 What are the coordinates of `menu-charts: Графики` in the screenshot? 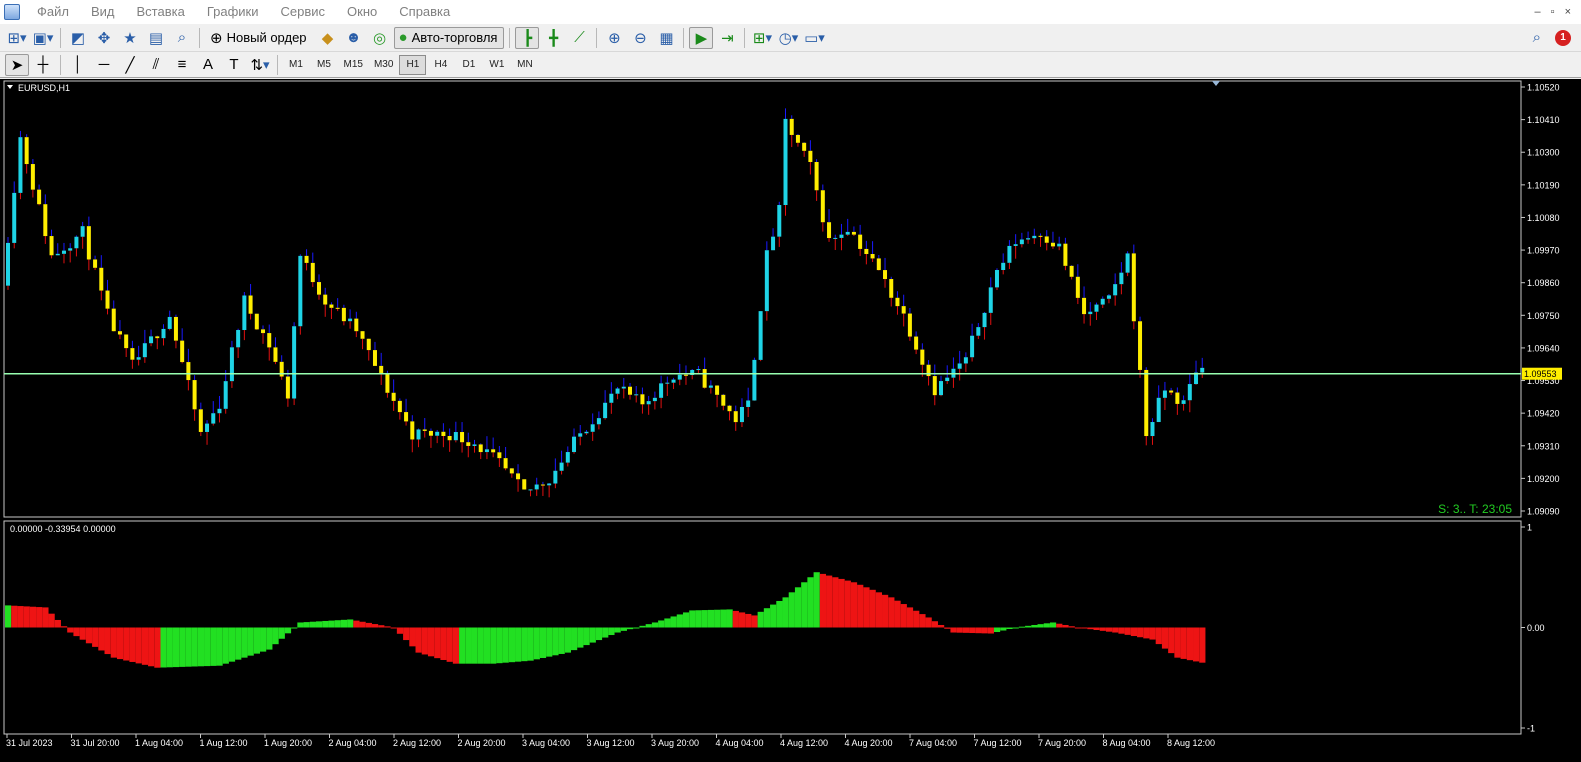 It's located at (233, 12).